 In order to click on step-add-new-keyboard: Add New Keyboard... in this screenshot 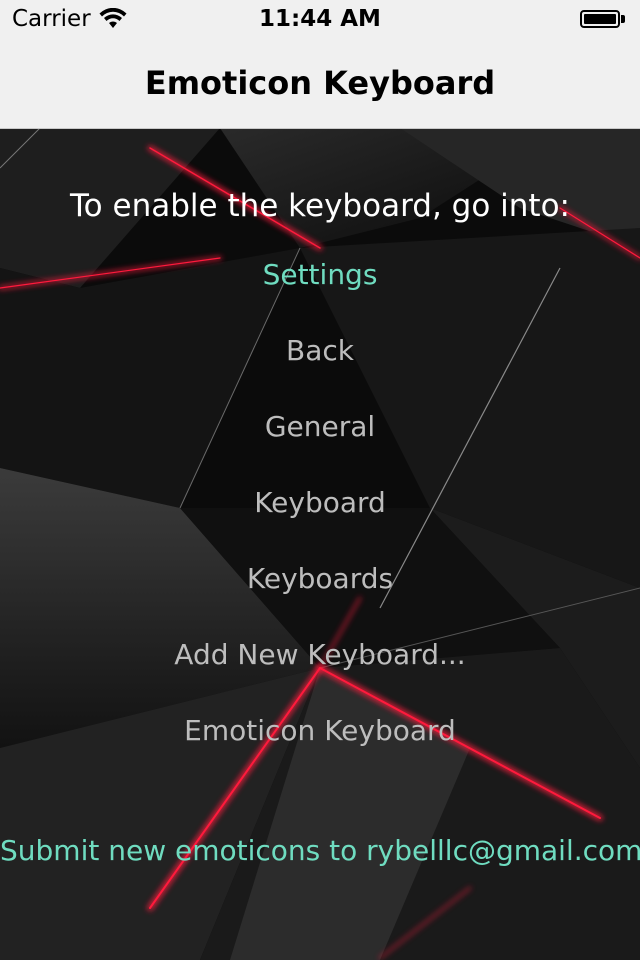, I will do `click(320, 654)`.